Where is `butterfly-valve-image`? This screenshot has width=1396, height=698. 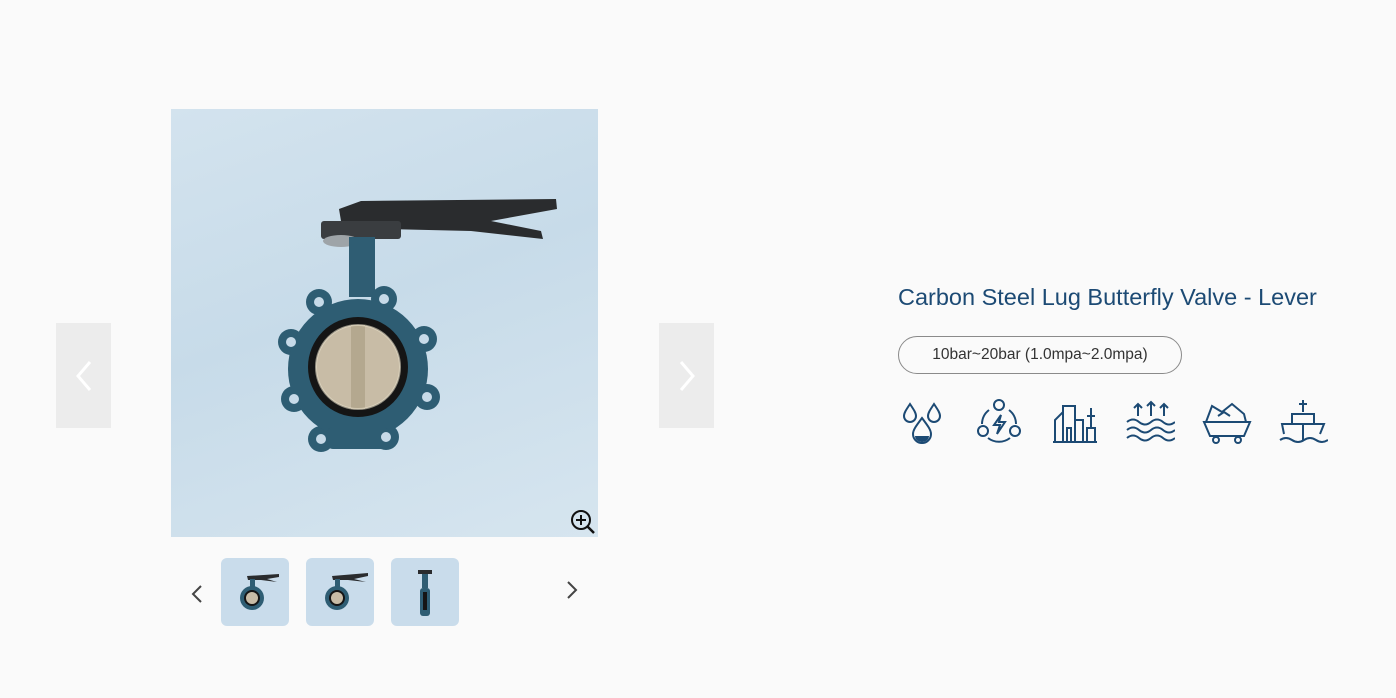 butterfly-valve-image is located at coordinates (417, 325).